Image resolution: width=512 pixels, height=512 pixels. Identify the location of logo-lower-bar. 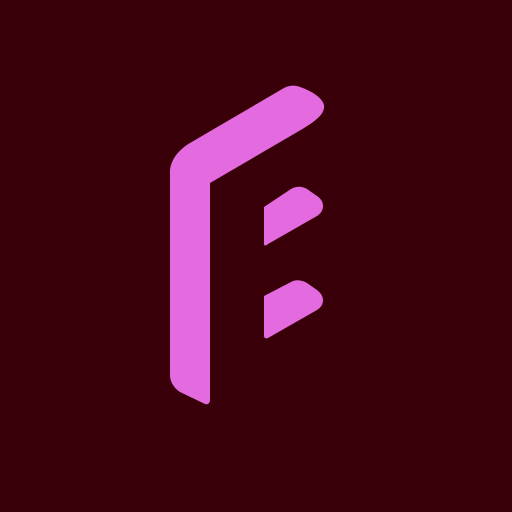
(293, 309).